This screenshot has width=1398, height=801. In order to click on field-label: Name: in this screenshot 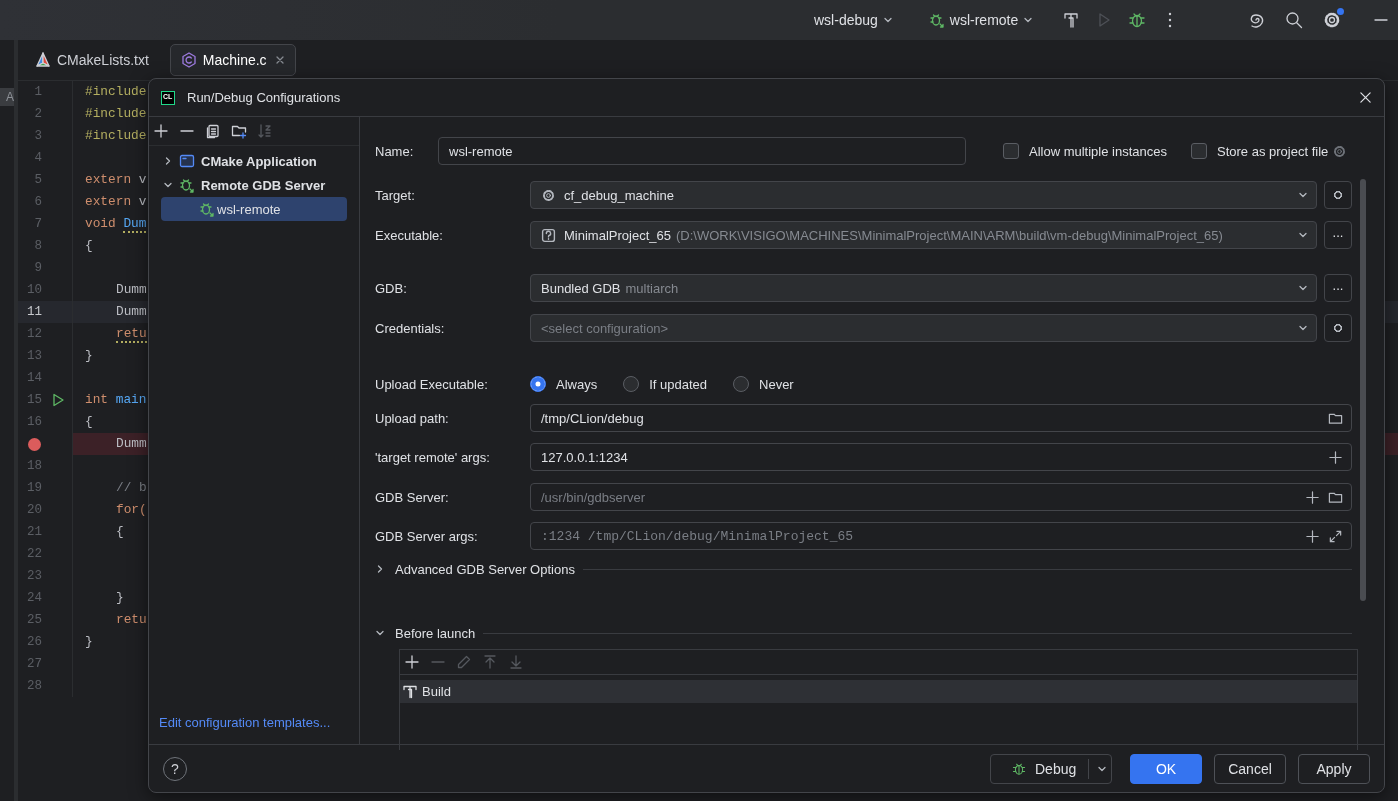, I will do `click(395, 151)`.